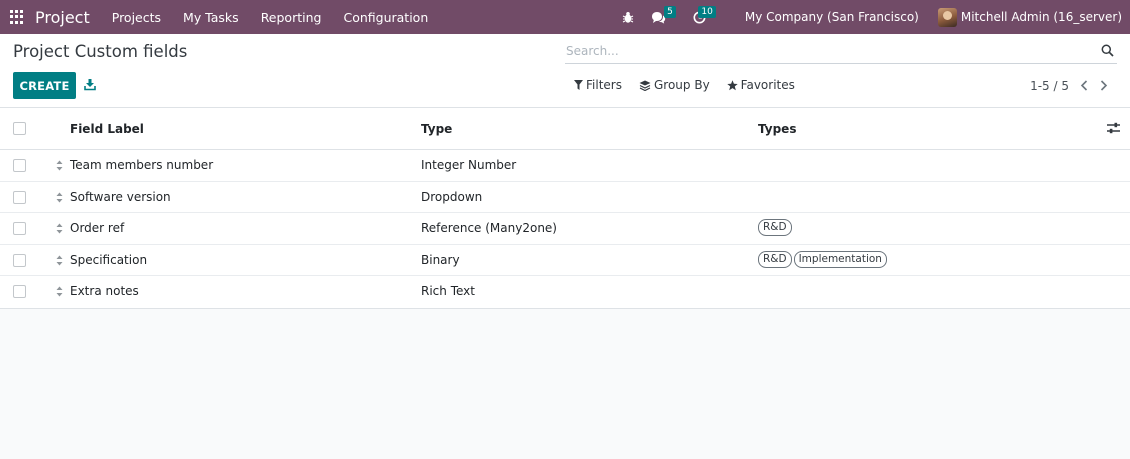 This screenshot has height=459, width=1130. I want to click on menu-item-configuration: Configuration, so click(385, 17).